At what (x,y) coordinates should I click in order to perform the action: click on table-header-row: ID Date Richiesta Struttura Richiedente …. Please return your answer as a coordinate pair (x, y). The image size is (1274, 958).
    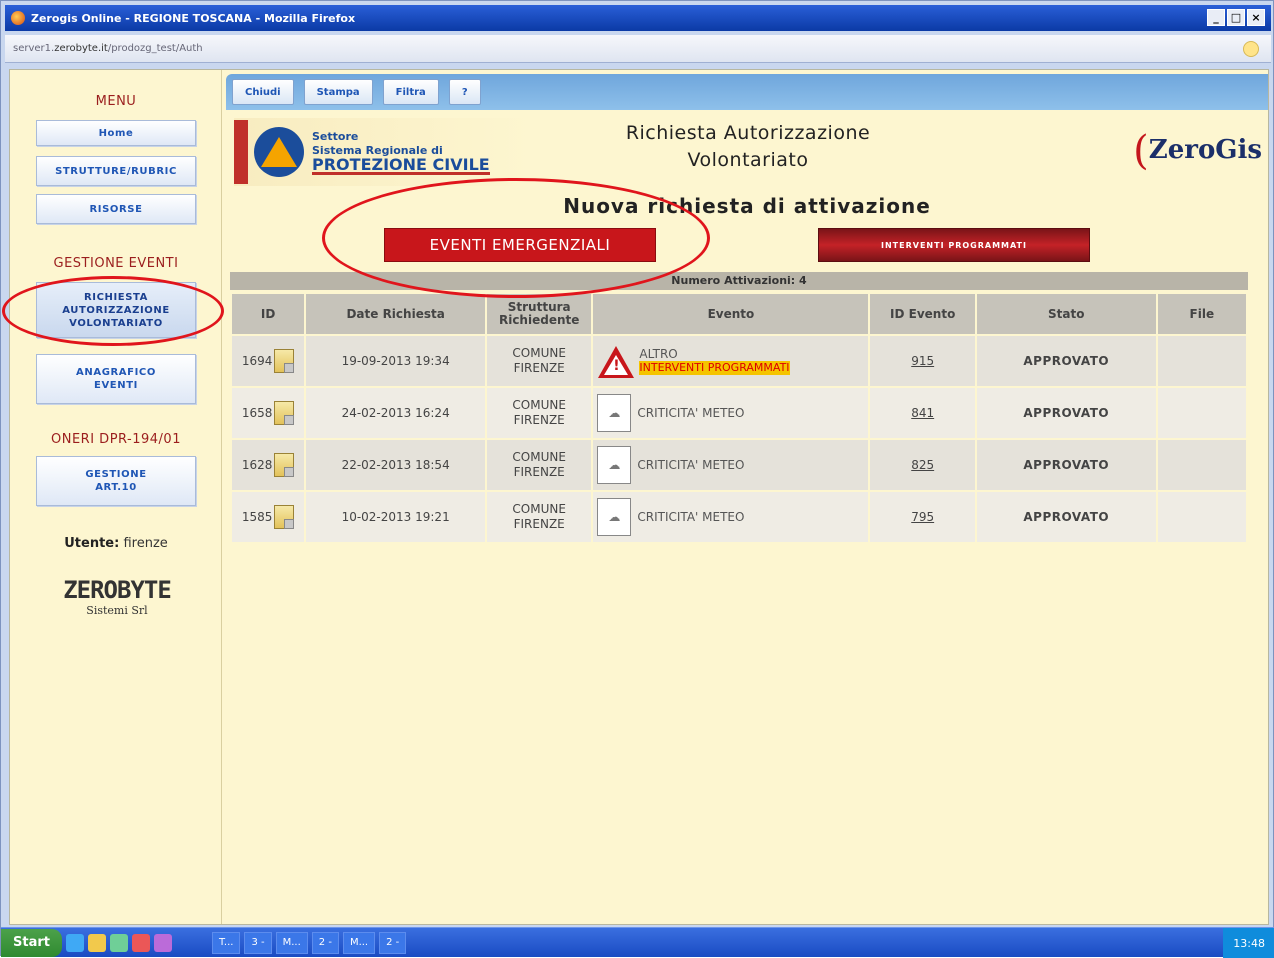
    Looking at the image, I should click on (739, 314).